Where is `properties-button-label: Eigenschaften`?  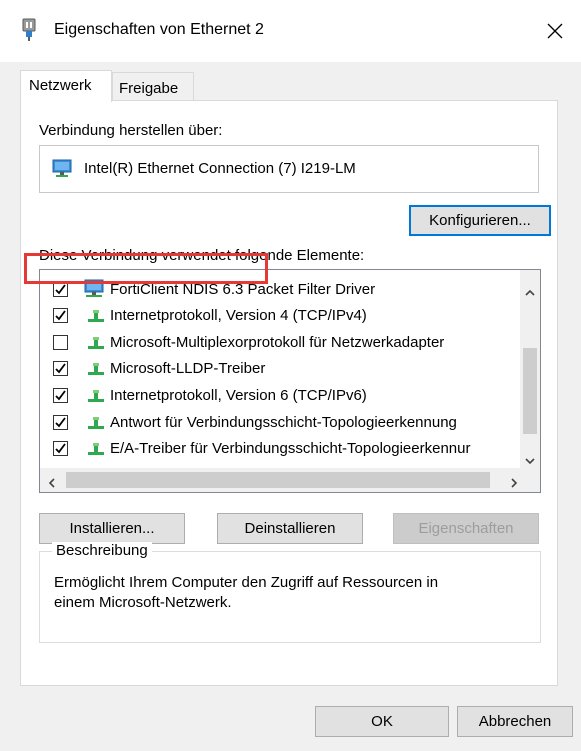 properties-button-label: Eigenschaften is located at coordinates (466, 528).